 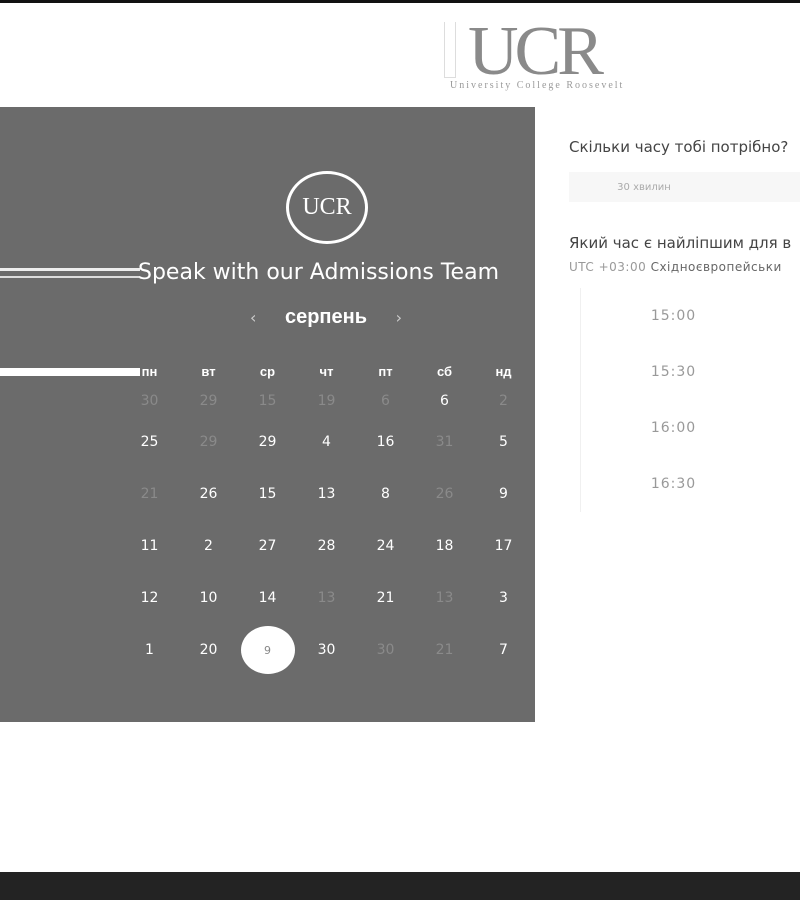 I want to click on duration-select: 30 хвилин, so click(x=684, y=187).